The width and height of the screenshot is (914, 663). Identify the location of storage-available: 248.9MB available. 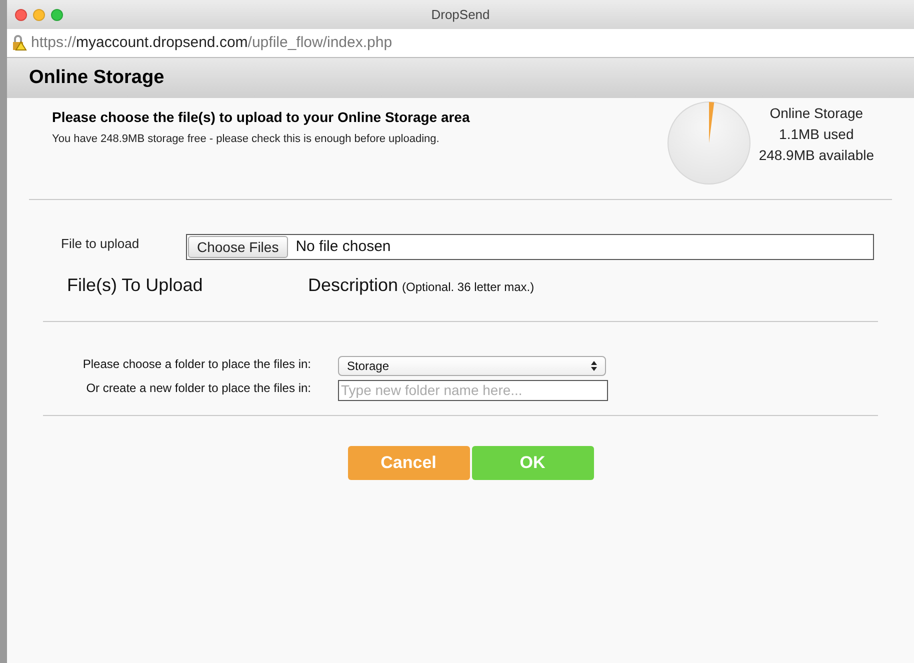
(816, 155).